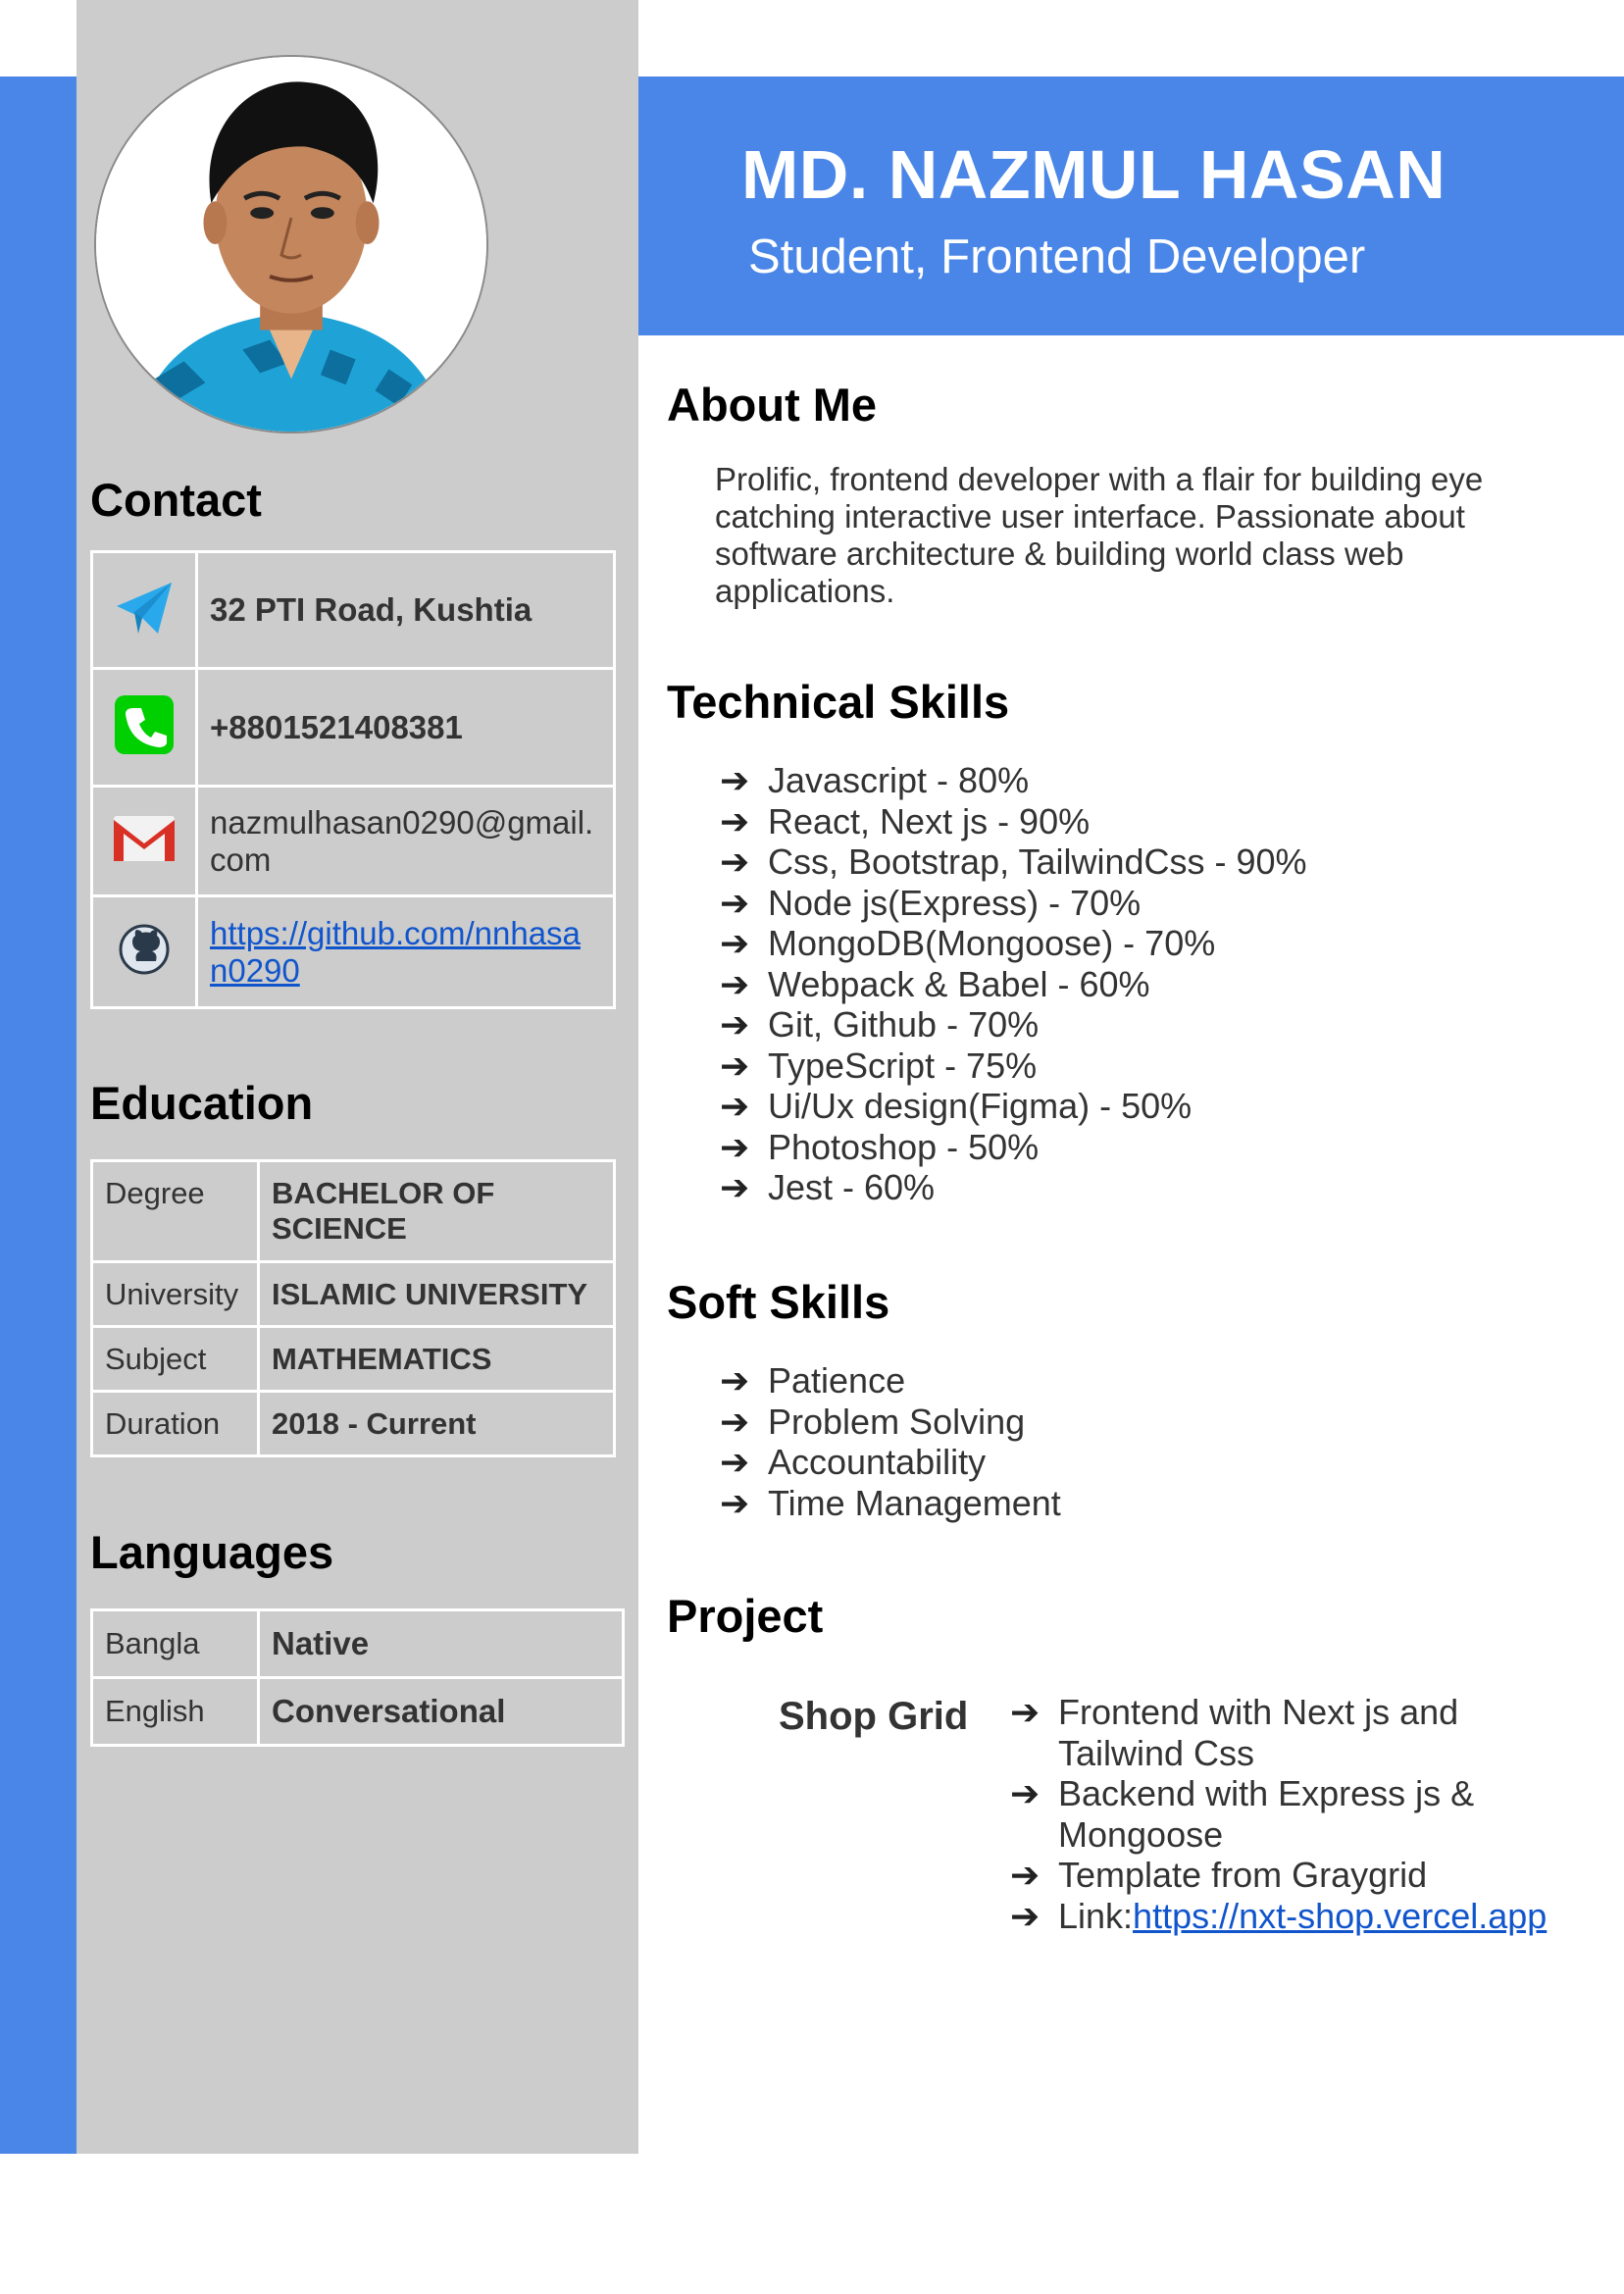 This screenshot has height=2294, width=1624. Describe the element at coordinates (144, 951) in the screenshot. I see `github-icon` at that location.